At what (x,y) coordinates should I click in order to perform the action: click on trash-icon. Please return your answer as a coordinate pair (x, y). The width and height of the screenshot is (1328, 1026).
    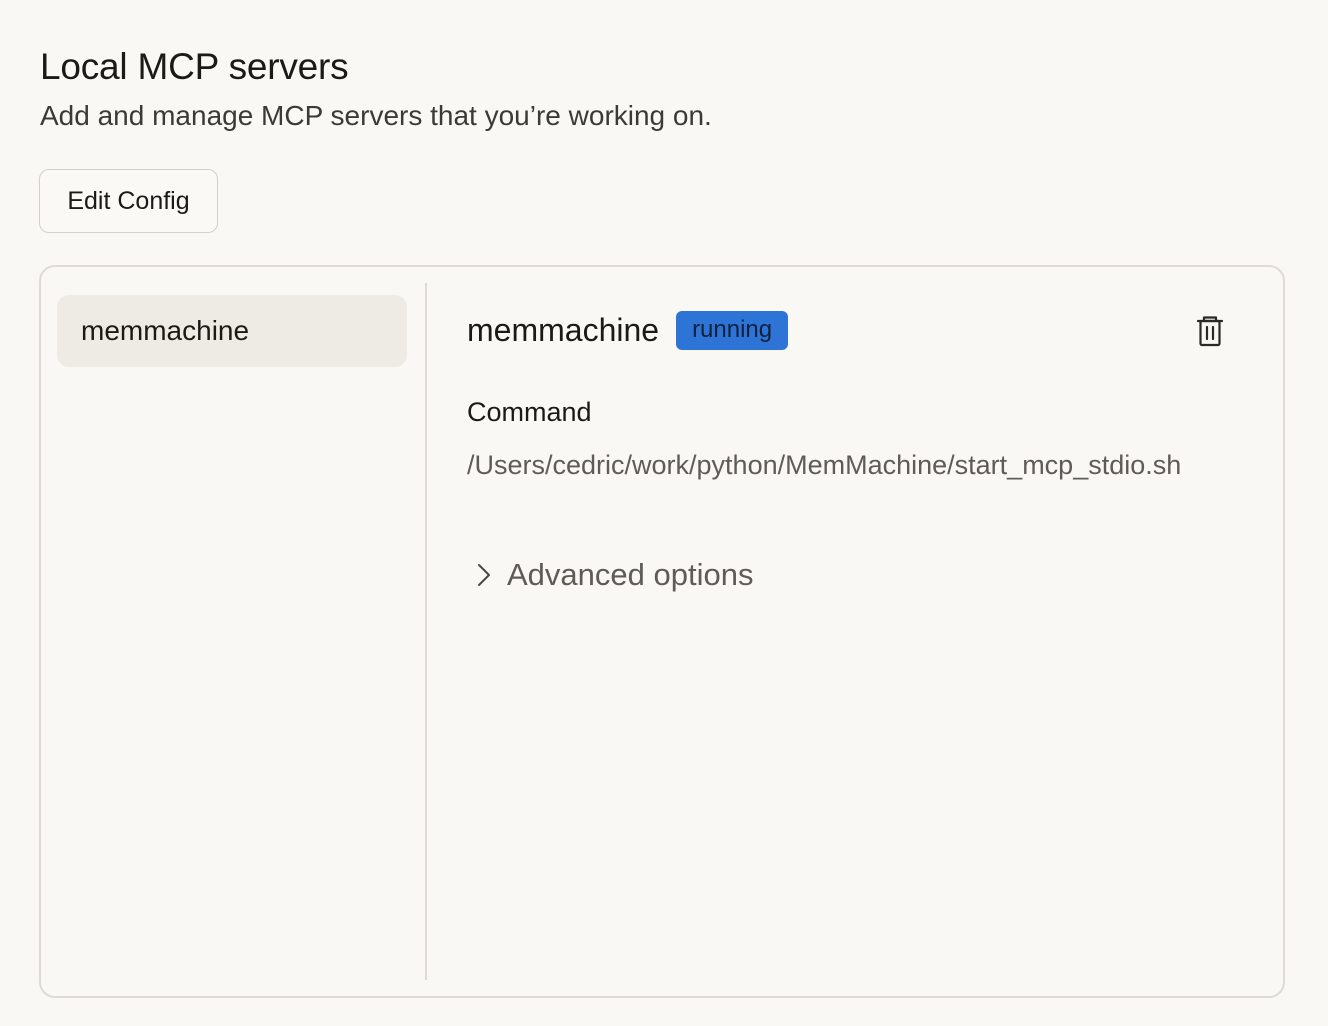
    Looking at the image, I should click on (1210, 332).